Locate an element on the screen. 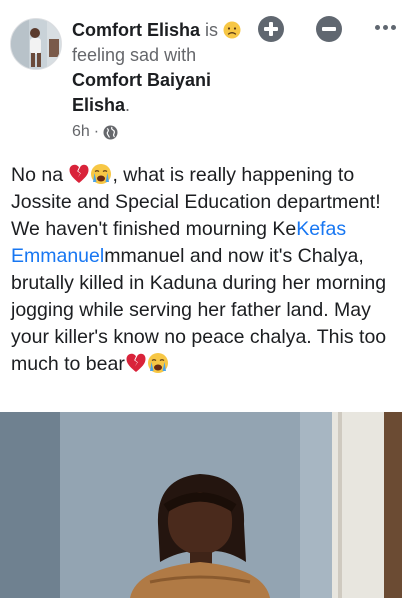 The width and height of the screenshot is (402, 598). globe-icon is located at coordinates (110, 132).